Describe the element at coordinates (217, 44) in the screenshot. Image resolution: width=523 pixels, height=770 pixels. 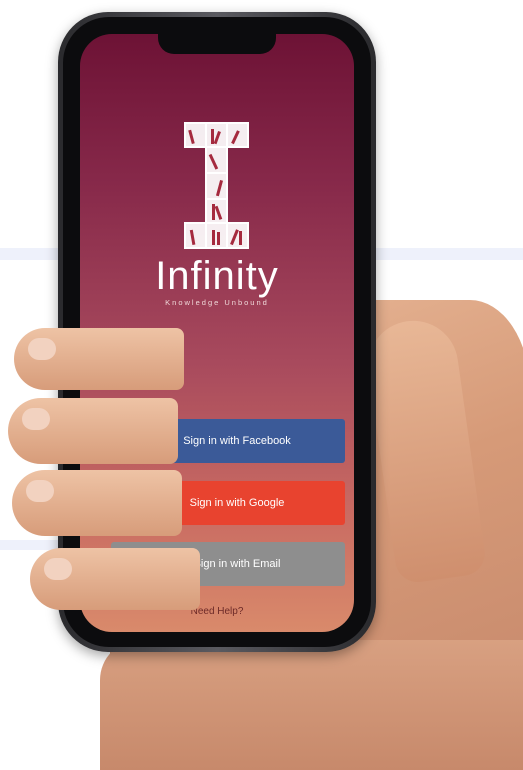
I see `phone-notch` at that location.